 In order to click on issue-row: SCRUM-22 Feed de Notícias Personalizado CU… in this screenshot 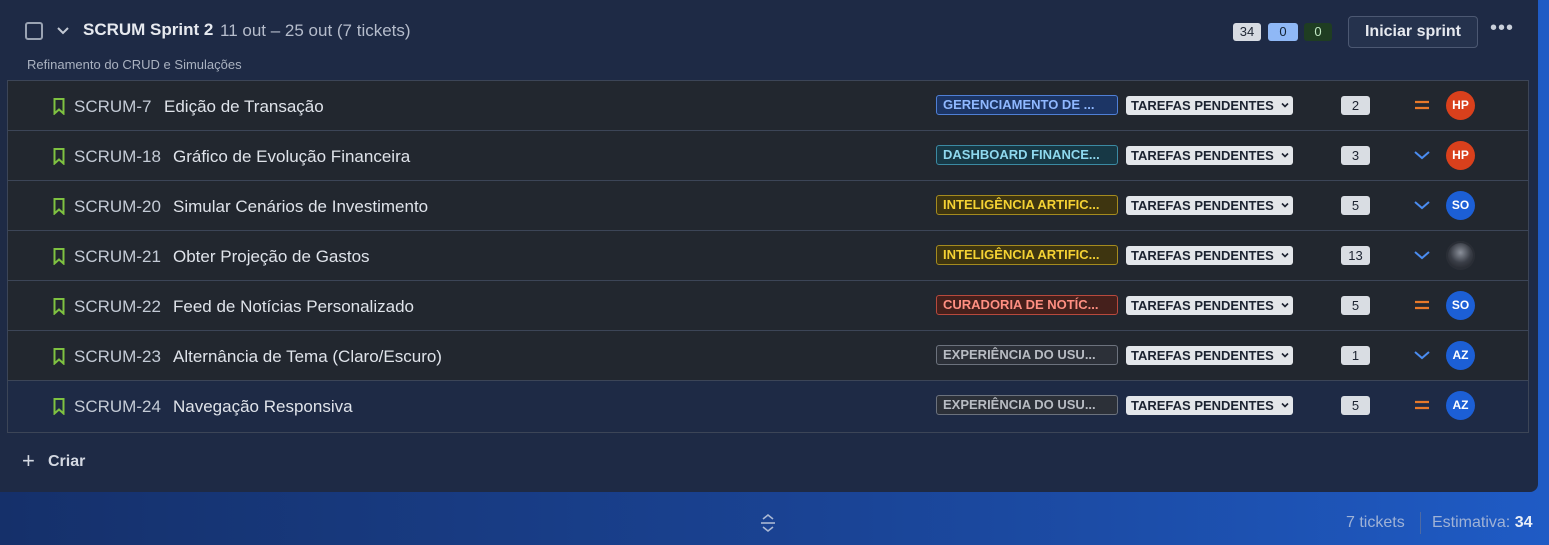, I will do `click(768, 306)`.